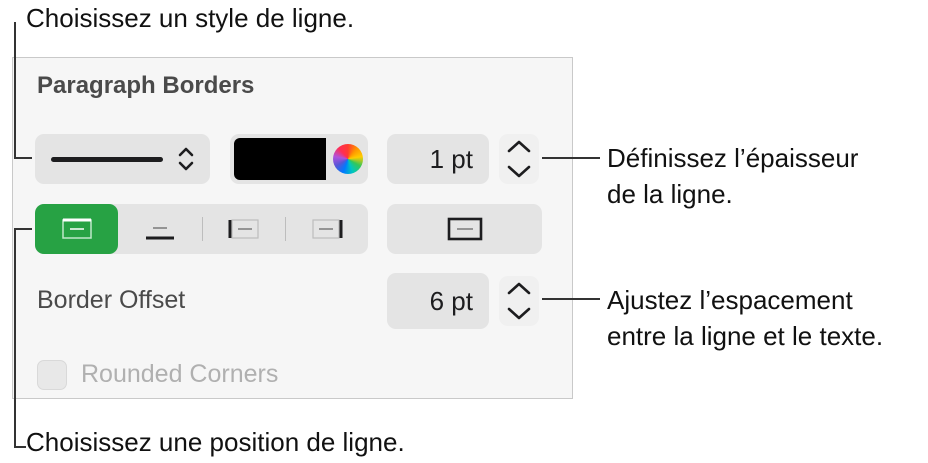  Describe the element at coordinates (20, 447) in the screenshot. I see `leader-position-foot` at that location.